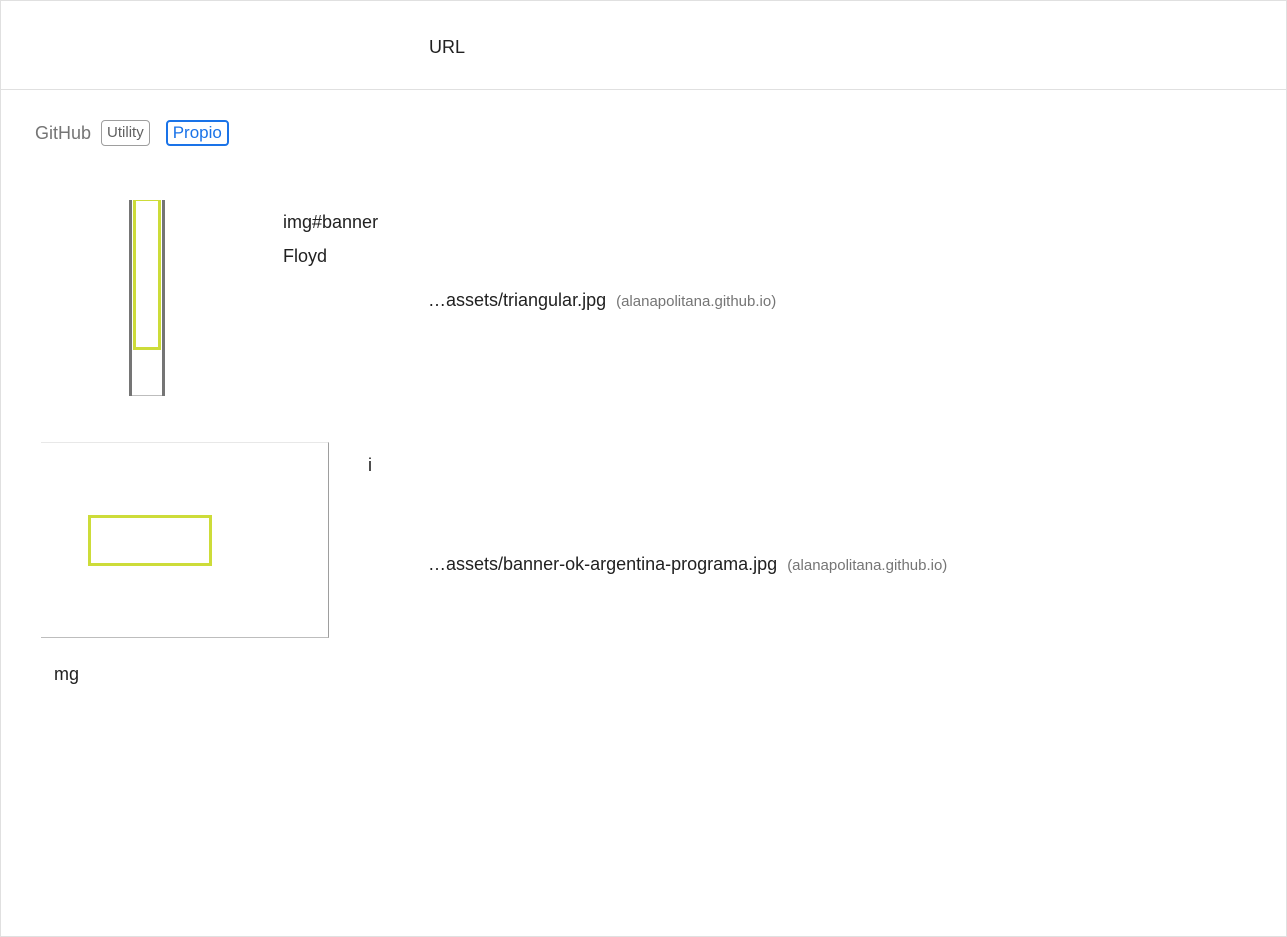 The width and height of the screenshot is (1287, 937). Describe the element at coordinates (331, 239) in the screenshot. I see `node-label: img#bannerFloyd` at that location.